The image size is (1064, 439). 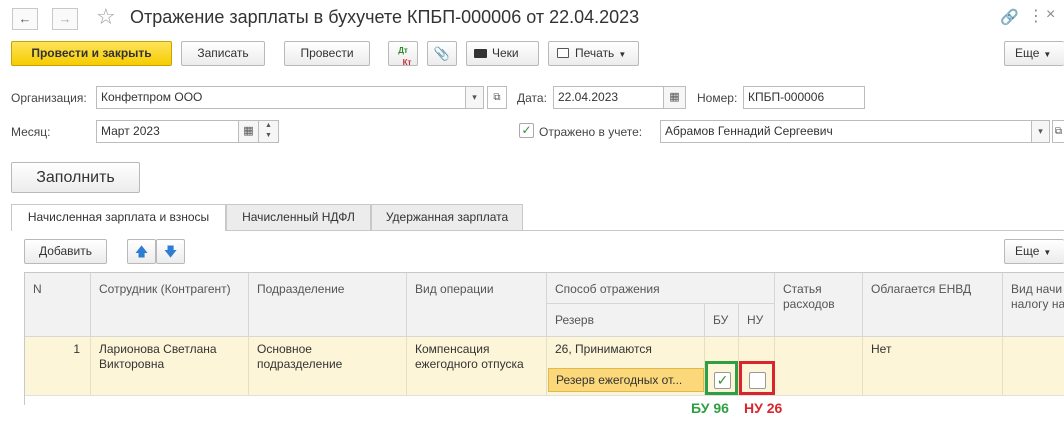 I want to click on checkmark-icon: ✓, so click(x=526, y=130).